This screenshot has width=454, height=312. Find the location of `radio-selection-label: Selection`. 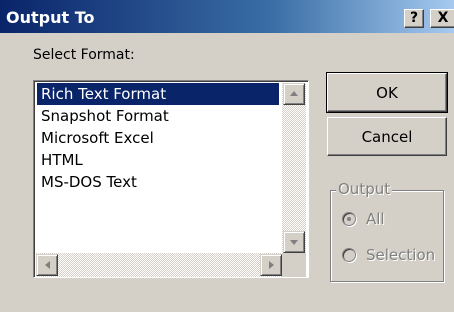

radio-selection-label: Selection is located at coordinates (401, 255).